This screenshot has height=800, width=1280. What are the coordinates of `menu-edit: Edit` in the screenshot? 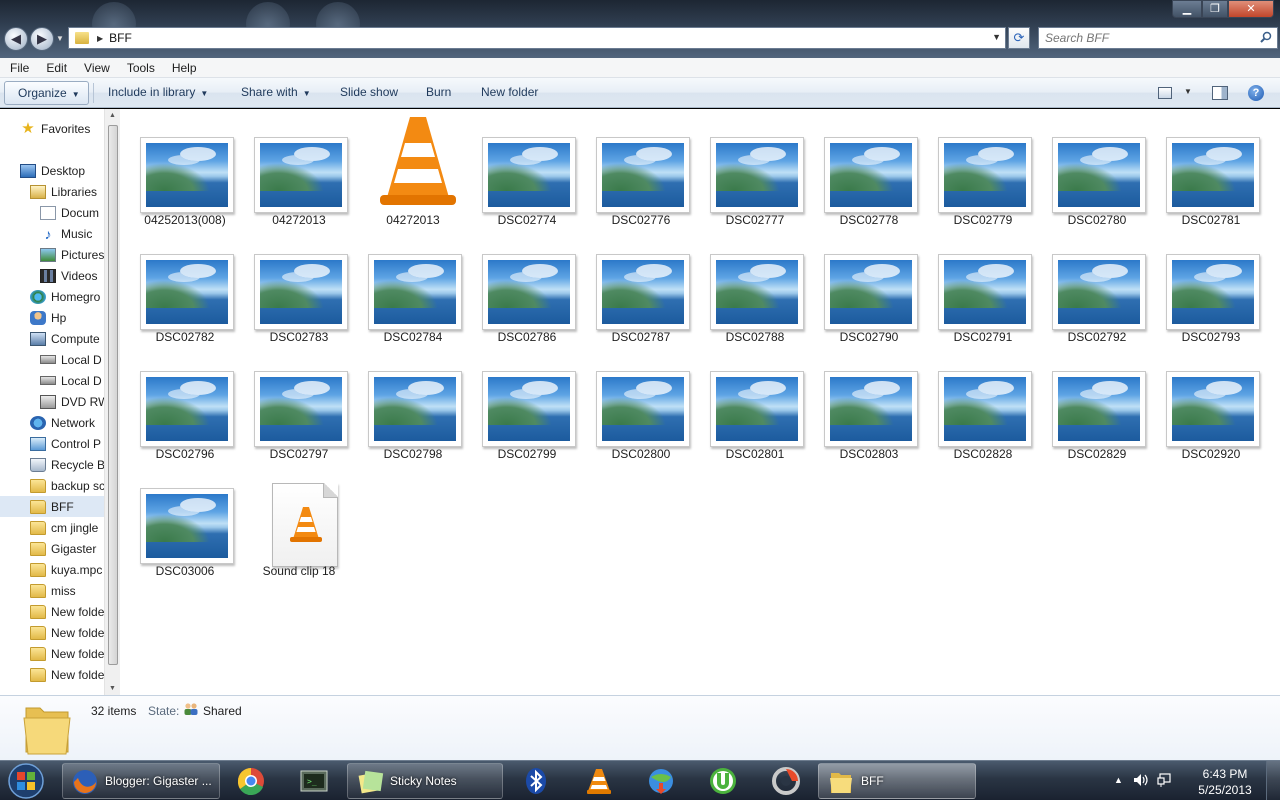 It's located at (55, 67).